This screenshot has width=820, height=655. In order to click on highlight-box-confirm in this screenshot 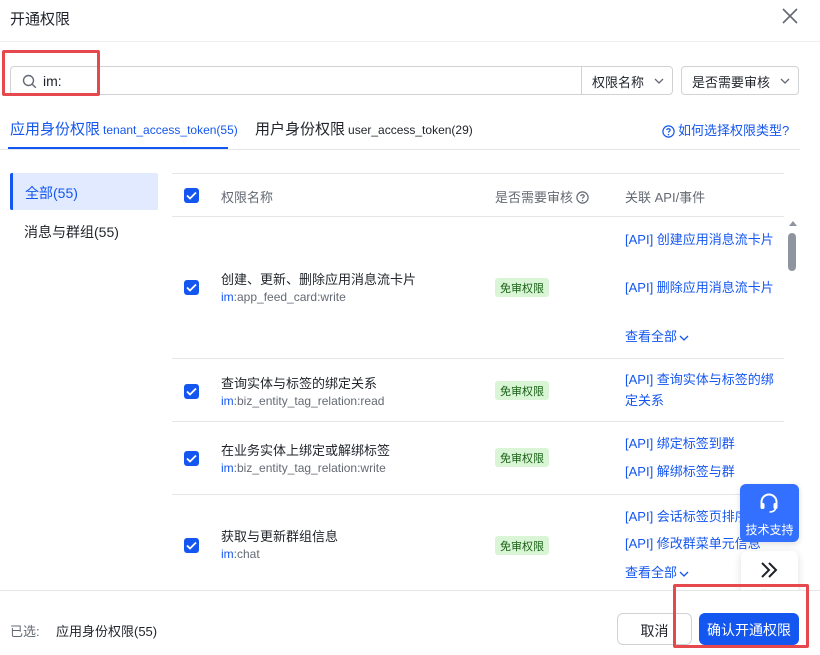, I will do `click(741, 616)`.